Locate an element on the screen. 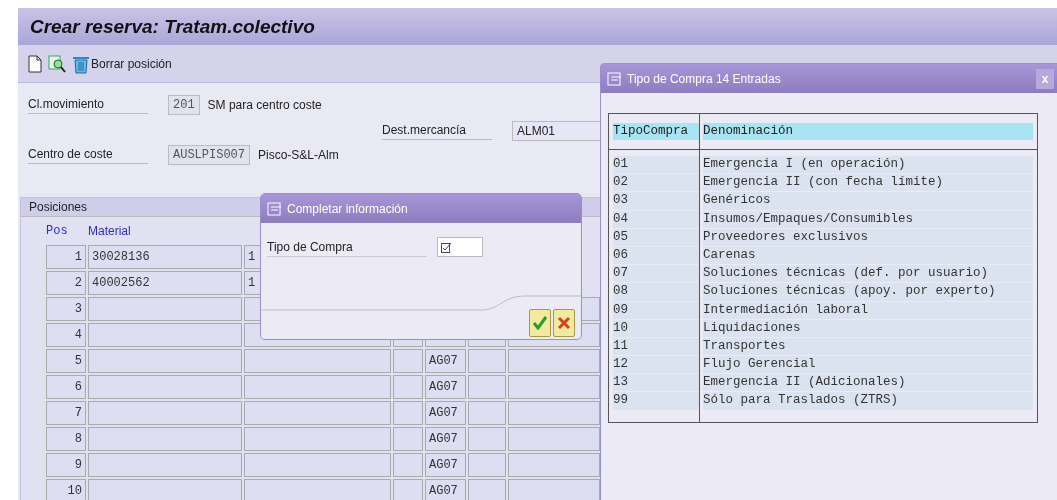 The height and width of the screenshot is (500, 1057). code-cell: 04 is located at coordinates (656, 219).